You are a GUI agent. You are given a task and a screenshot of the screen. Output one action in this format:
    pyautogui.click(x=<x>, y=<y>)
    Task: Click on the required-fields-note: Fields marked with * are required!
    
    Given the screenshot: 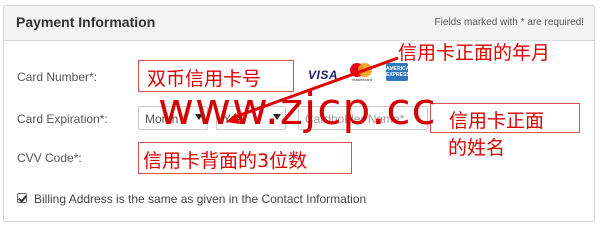 What is the action you would take?
    pyautogui.click(x=509, y=22)
    